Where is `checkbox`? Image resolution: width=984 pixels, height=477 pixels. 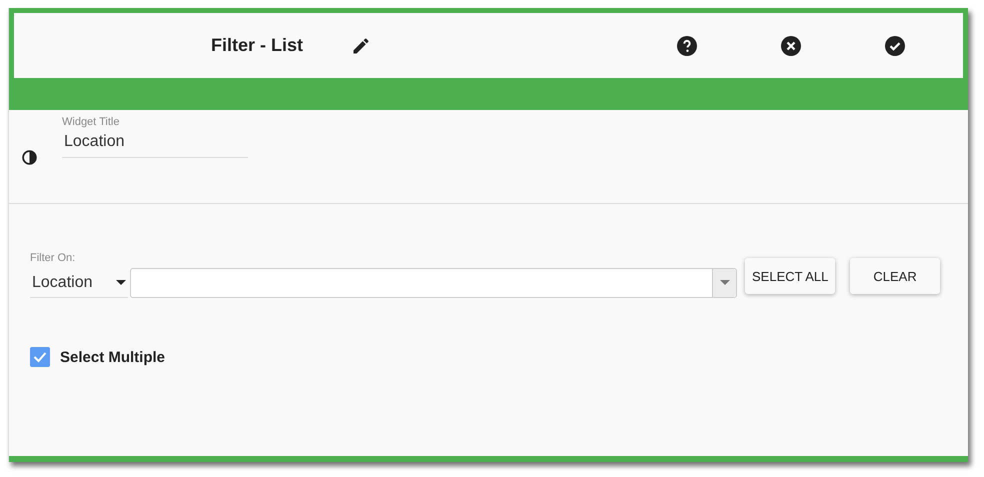 checkbox is located at coordinates (40, 357).